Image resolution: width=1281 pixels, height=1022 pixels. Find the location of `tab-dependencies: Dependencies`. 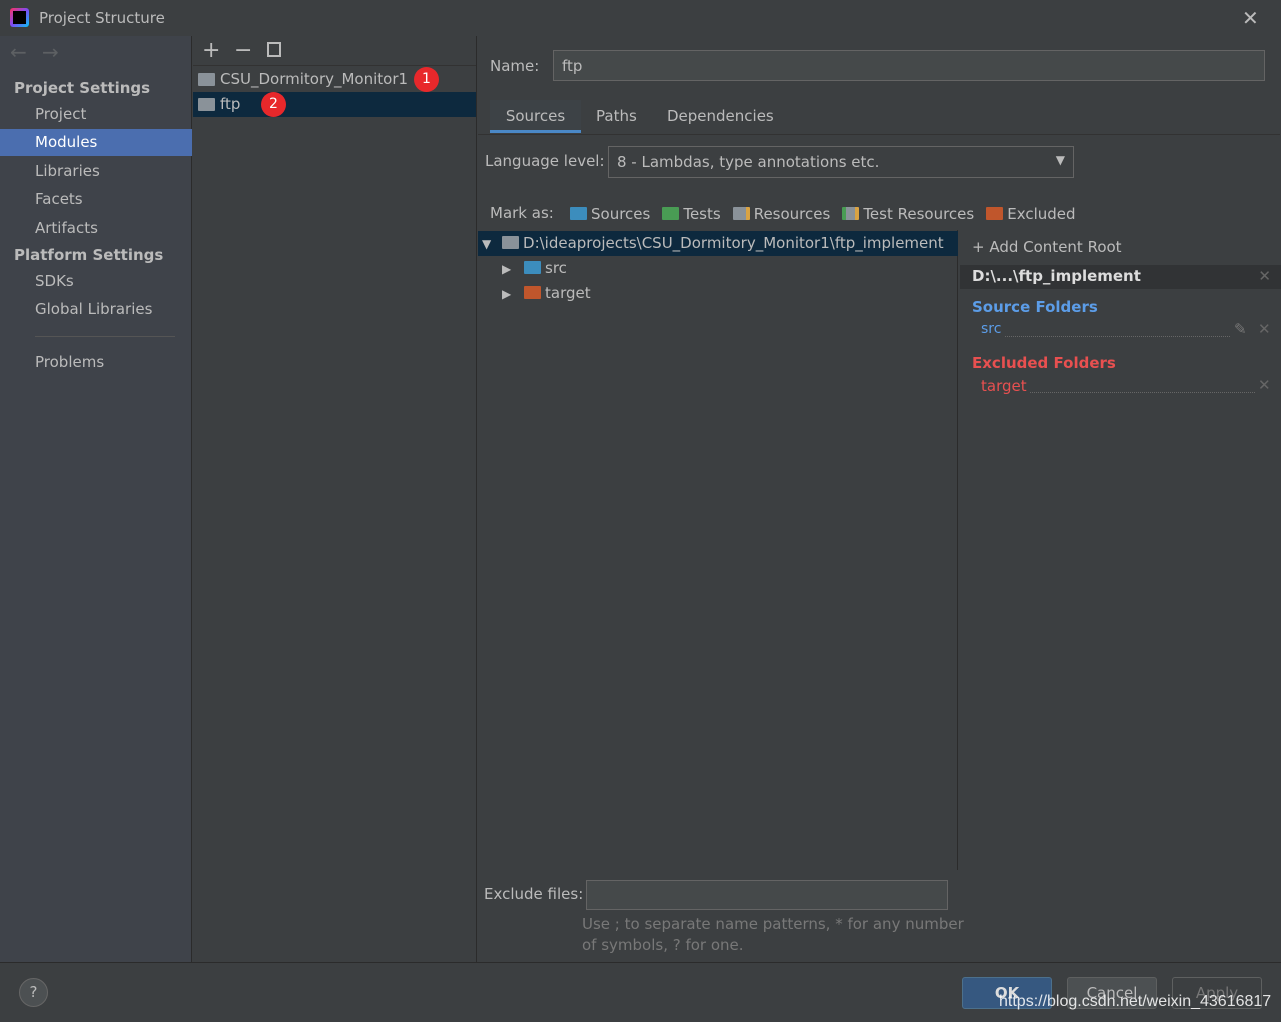

tab-dependencies: Dependencies is located at coordinates (720, 116).